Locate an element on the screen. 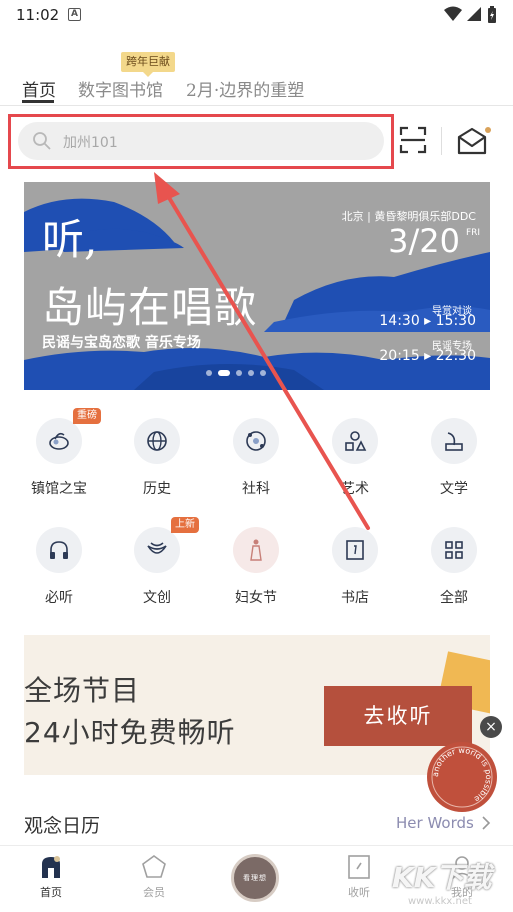 The height and width of the screenshot is (912, 513). carousel-dots is located at coordinates (236, 373).